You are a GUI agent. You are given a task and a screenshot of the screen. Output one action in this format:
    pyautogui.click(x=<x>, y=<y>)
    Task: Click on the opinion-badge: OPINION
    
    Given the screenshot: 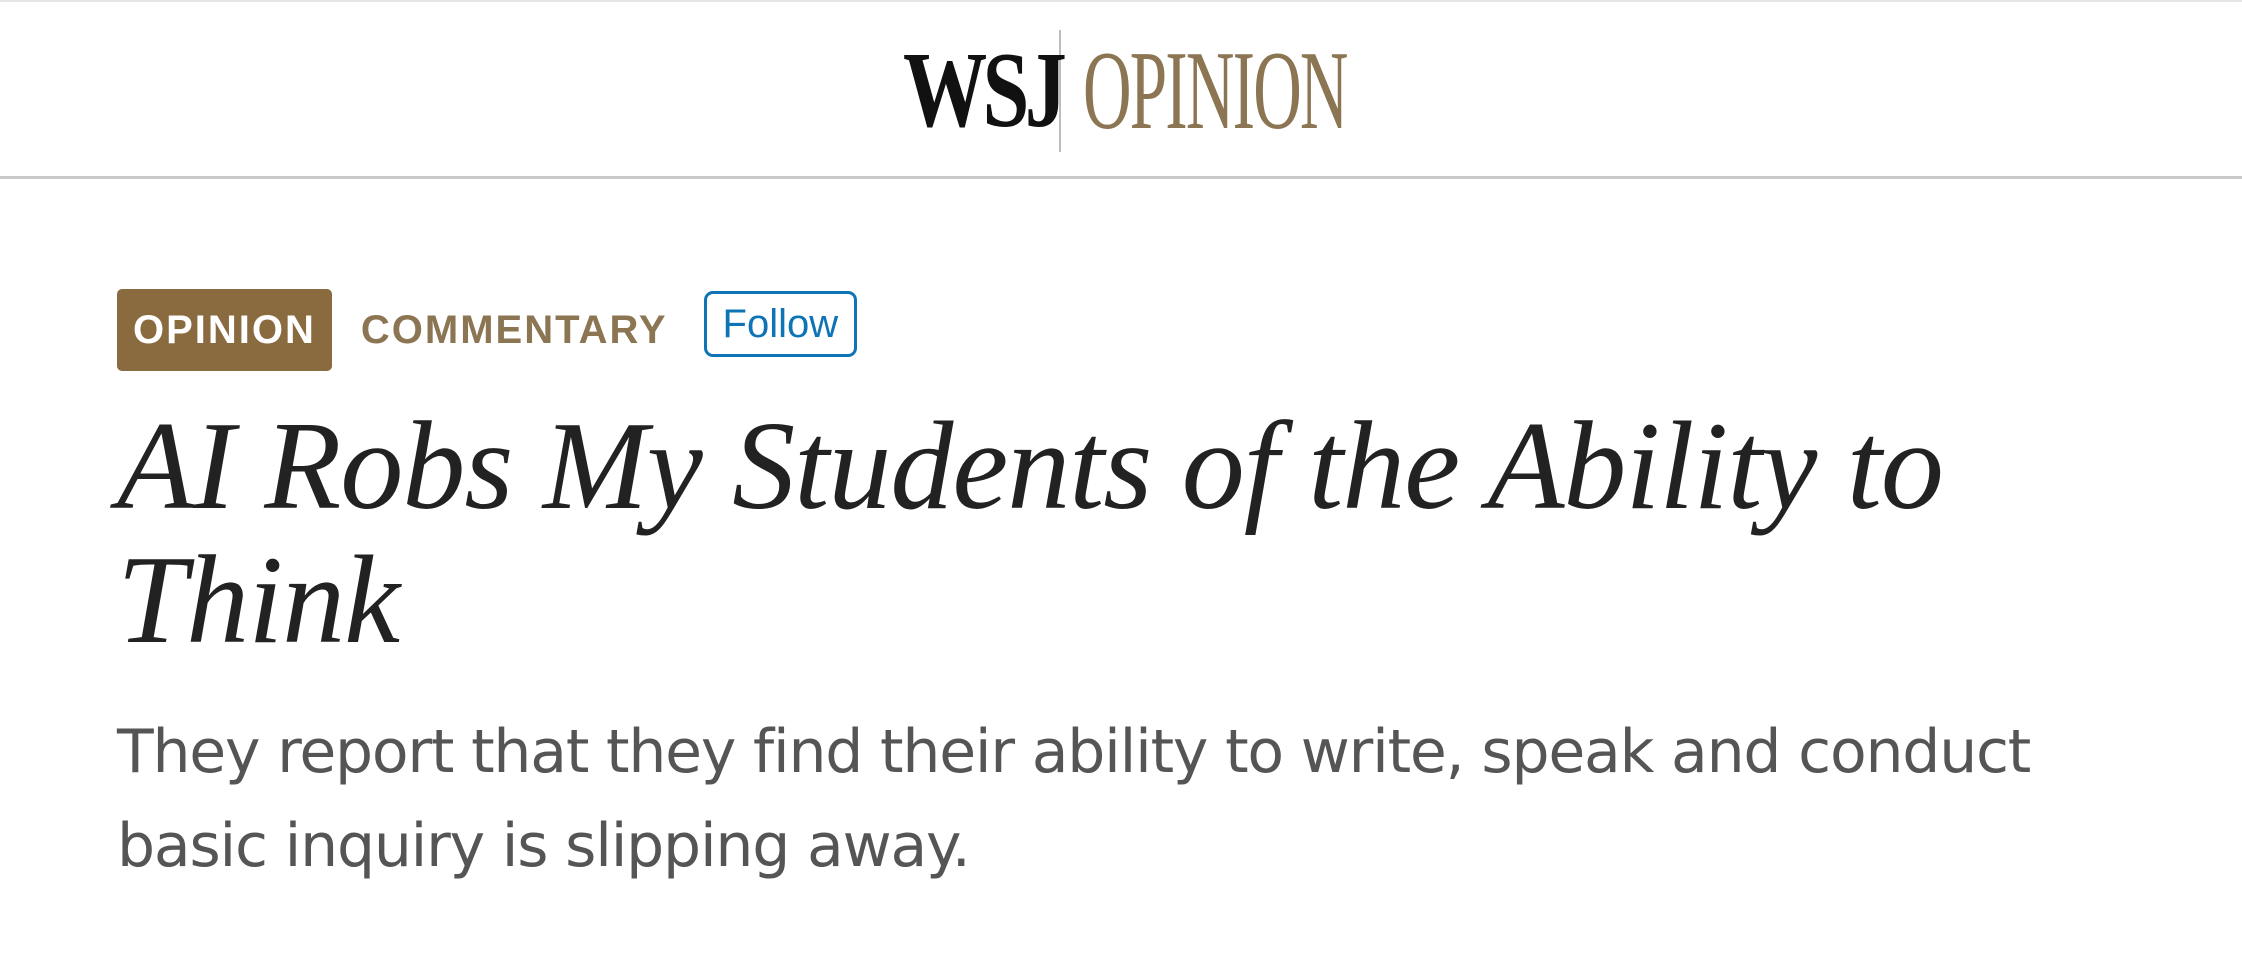 What is the action you would take?
    pyautogui.click(x=224, y=330)
    